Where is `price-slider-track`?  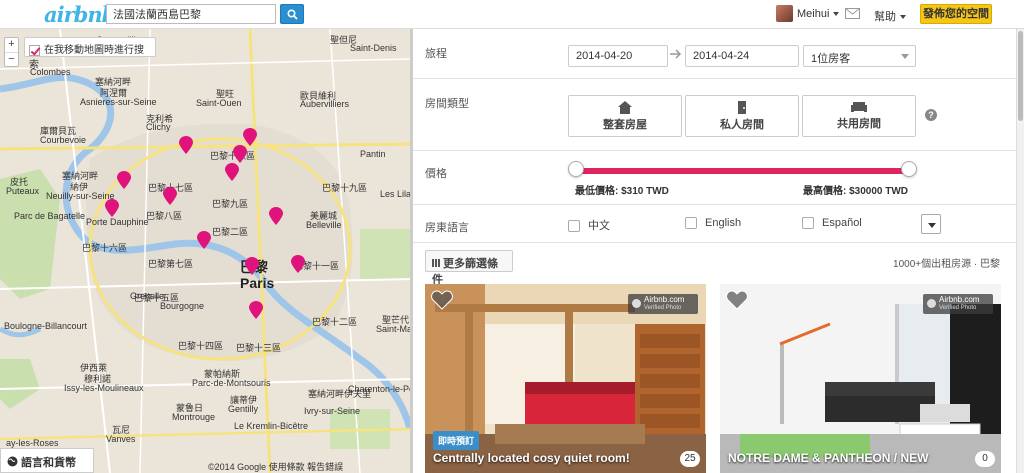
price-slider-track is located at coordinates (742, 171).